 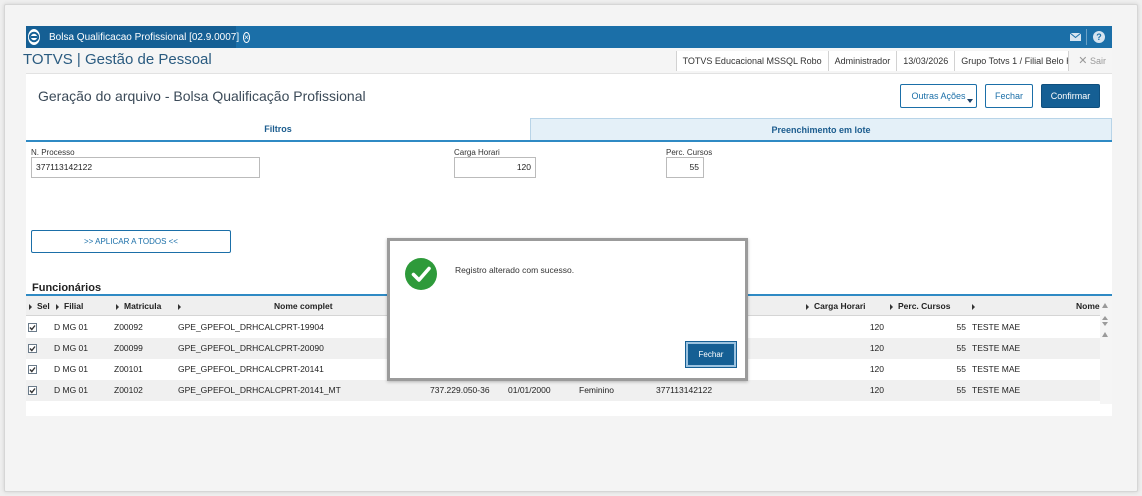 I want to click on exit-button: ✕ Sair, so click(x=1090, y=61).